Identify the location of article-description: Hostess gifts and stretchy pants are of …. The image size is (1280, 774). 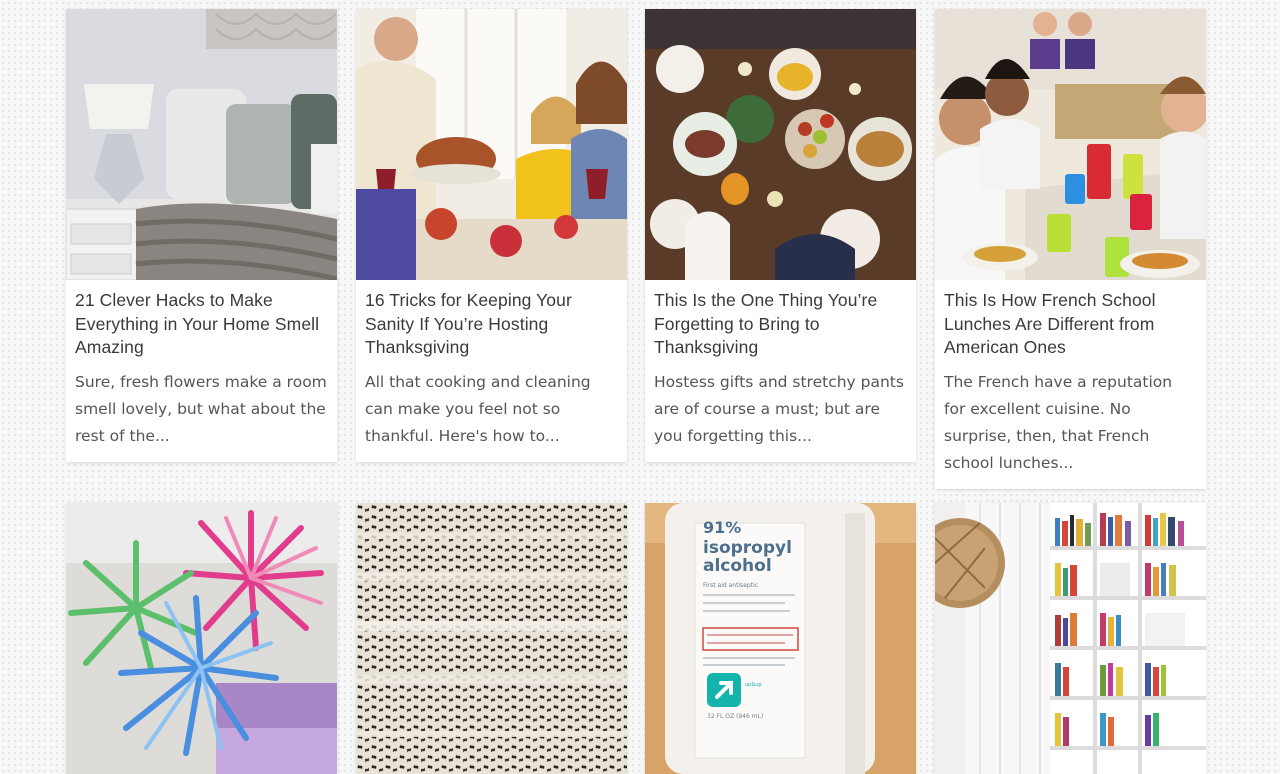
(779, 408).